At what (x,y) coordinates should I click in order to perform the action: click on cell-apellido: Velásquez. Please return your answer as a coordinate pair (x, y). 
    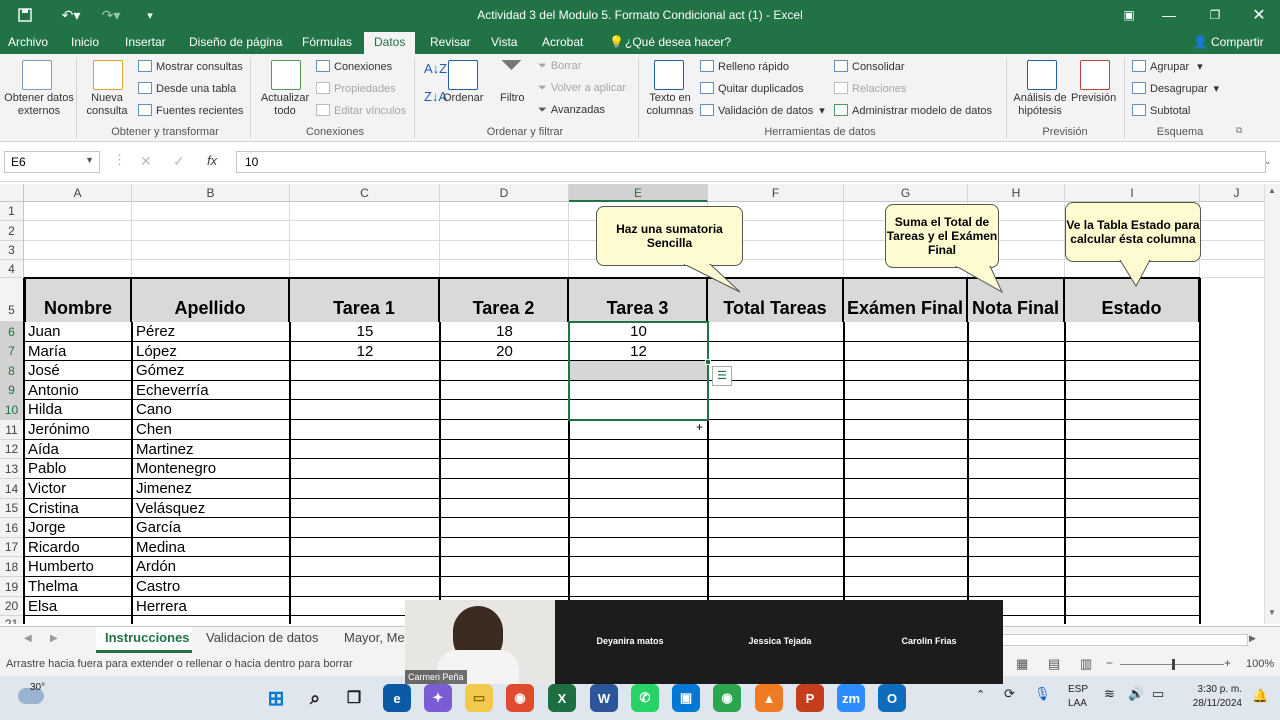
    Looking at the image, I should click on (211, 508).